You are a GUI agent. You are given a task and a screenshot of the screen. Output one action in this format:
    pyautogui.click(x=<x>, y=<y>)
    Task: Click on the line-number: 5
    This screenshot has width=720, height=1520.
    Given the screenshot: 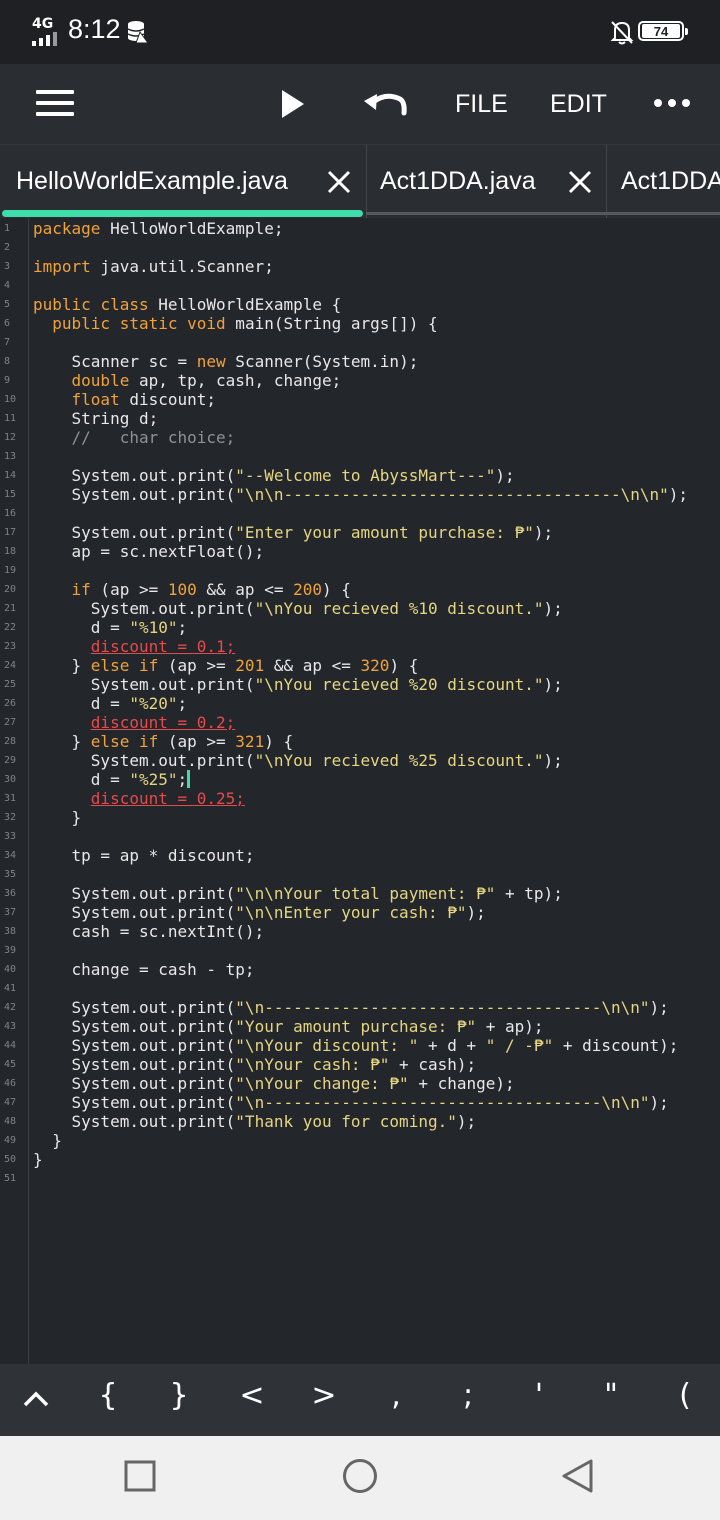 What is the action you would take?
    pyautogui.click(x=7, y=304)
    